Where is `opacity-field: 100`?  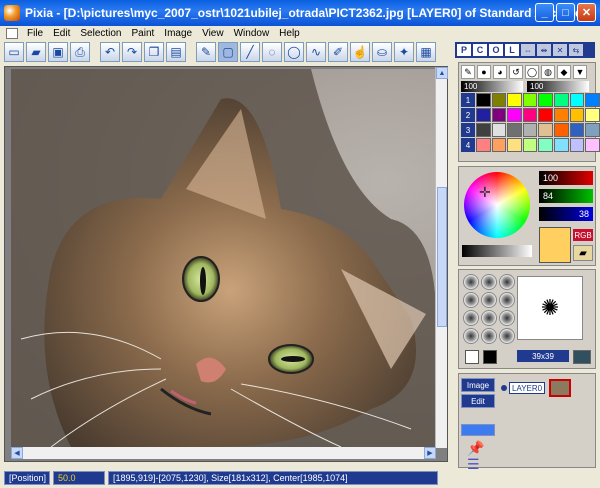 opacity-field: 100 is located at coordinates (492, 86).